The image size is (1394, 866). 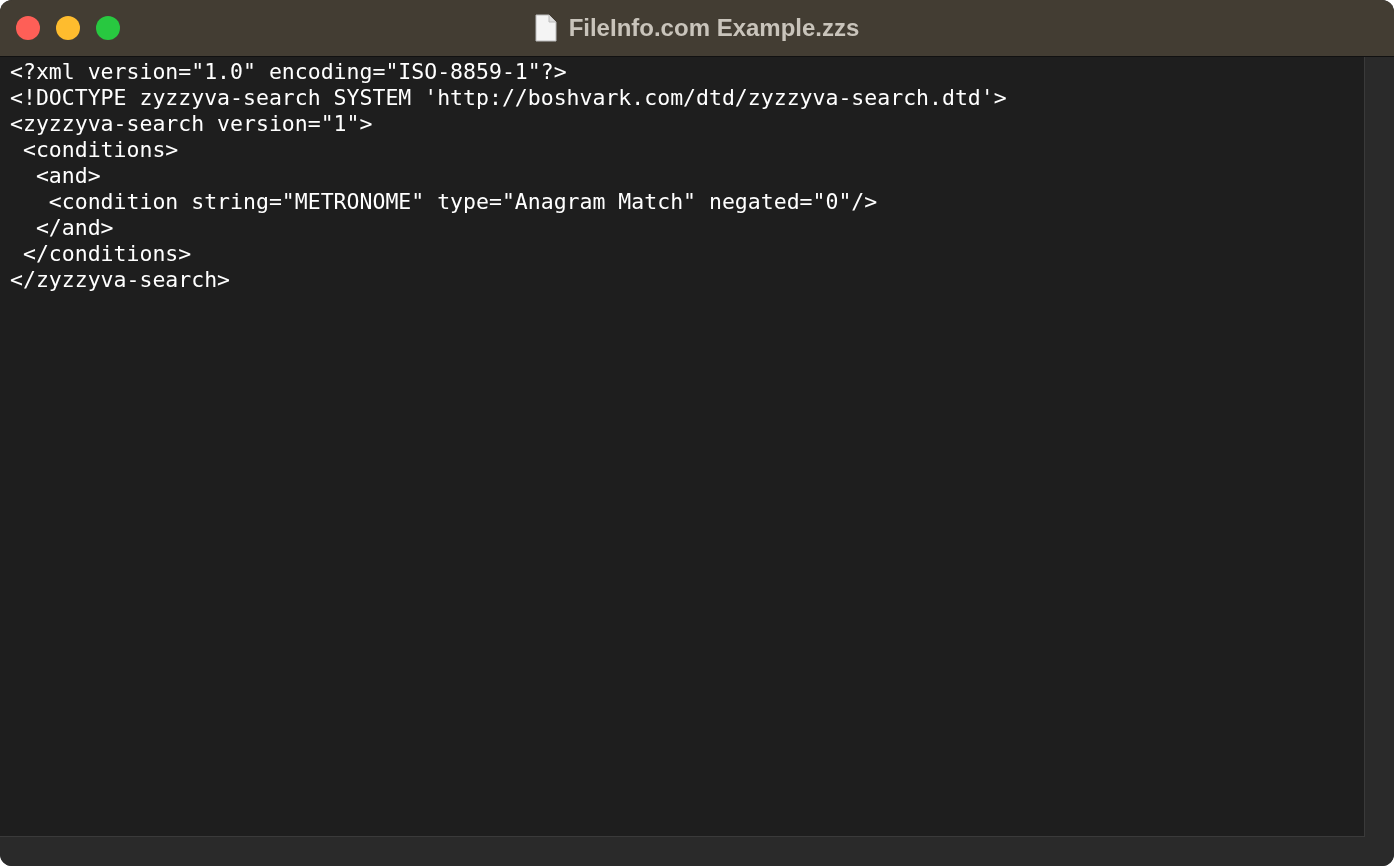 I want to click on minimize-button, so click(x=68, y=28).